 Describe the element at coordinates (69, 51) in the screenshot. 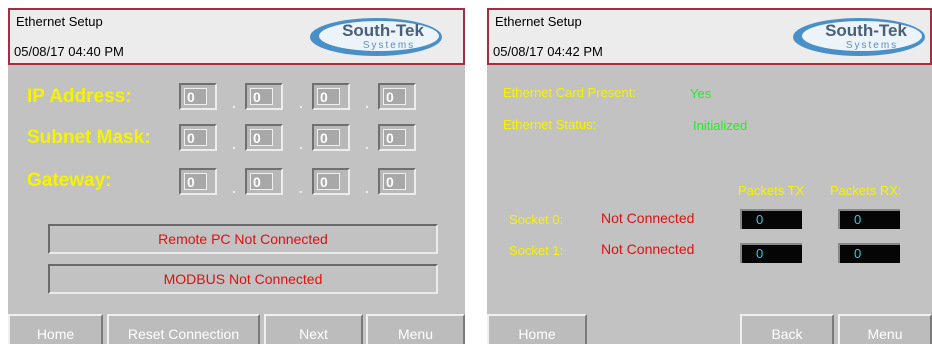

I see `date-time: 05/08/17 04:40 PM` at that location.